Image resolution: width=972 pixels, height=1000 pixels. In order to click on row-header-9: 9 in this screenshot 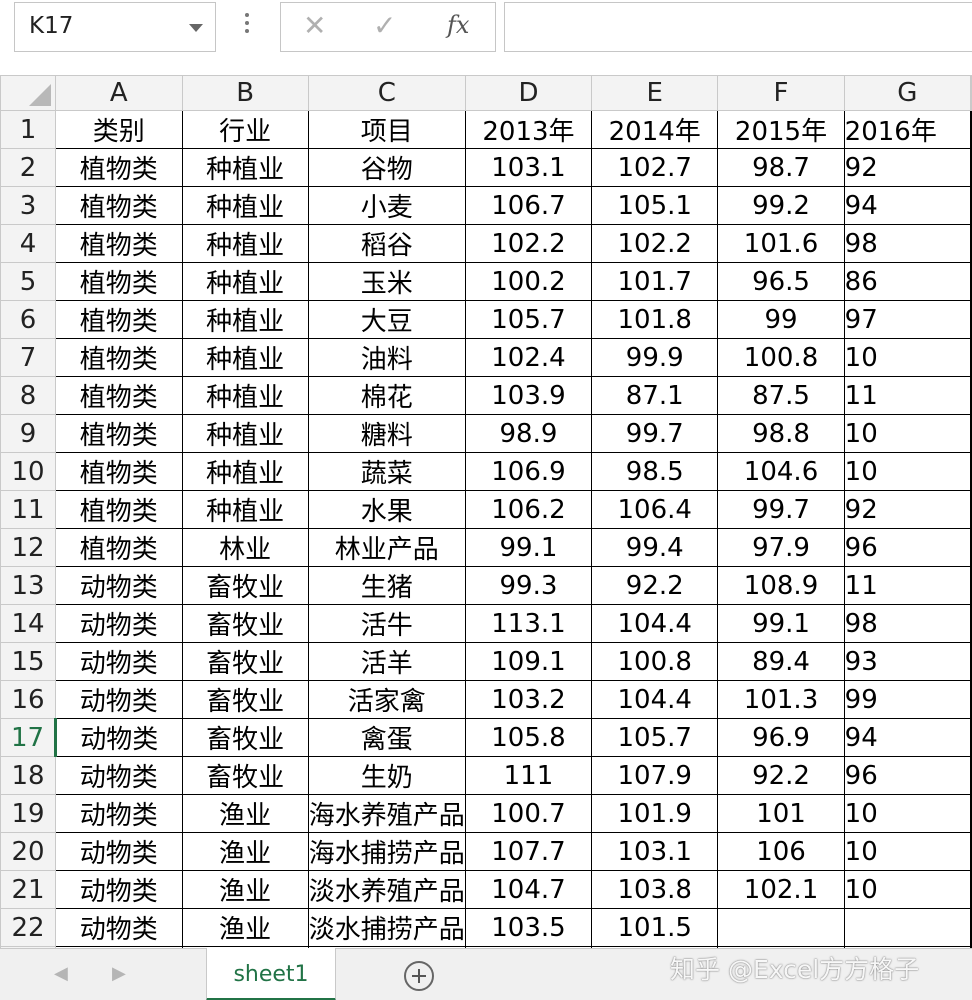, I will do `click(28, 433)`.